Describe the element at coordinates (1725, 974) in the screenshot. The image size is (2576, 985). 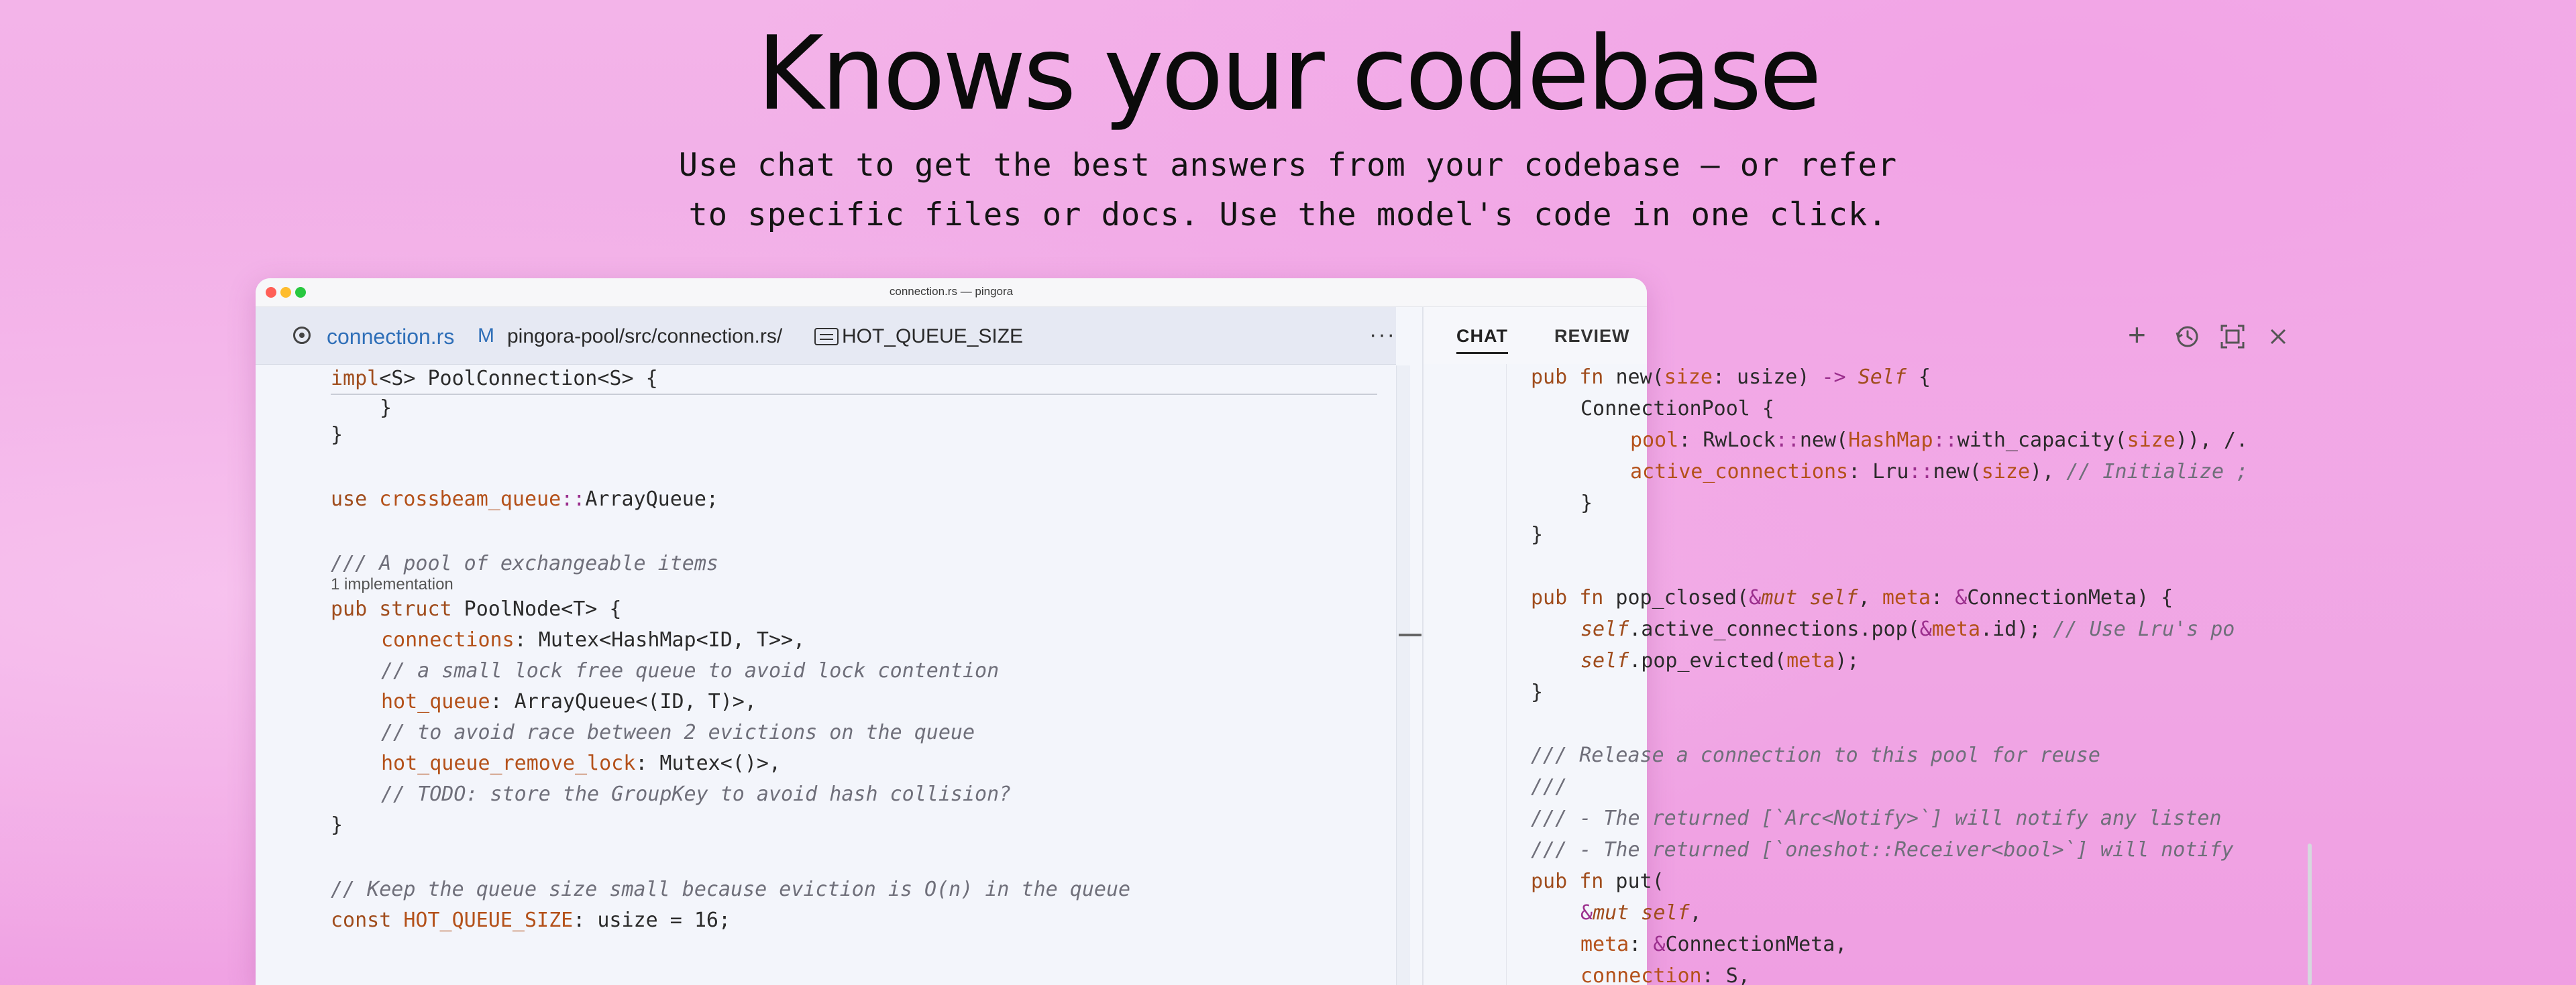
I see `code-token: : S,` at that location.